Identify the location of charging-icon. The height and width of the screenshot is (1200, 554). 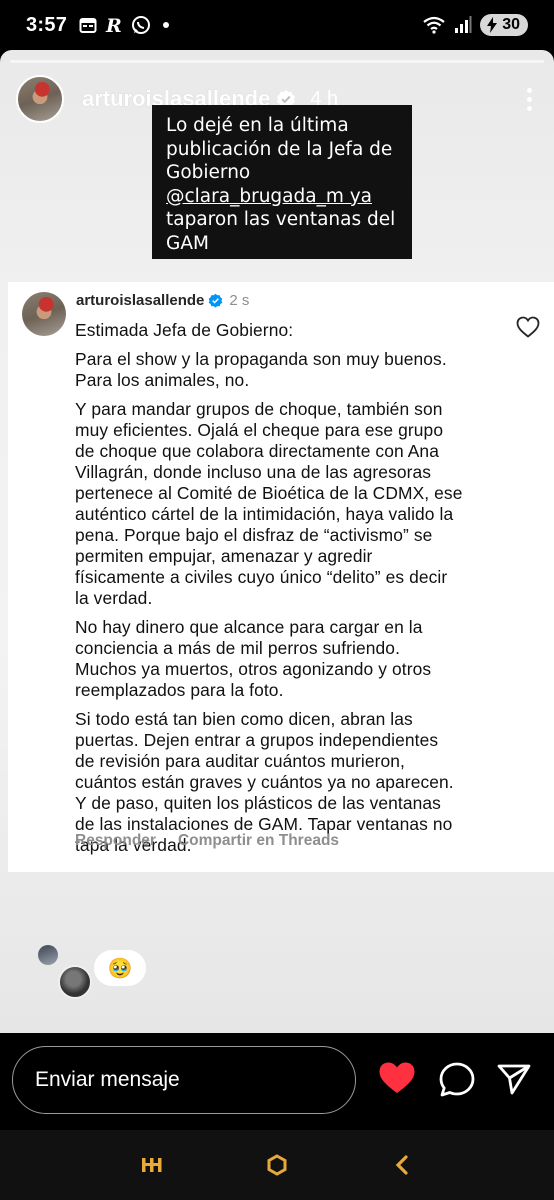
(492, 27).